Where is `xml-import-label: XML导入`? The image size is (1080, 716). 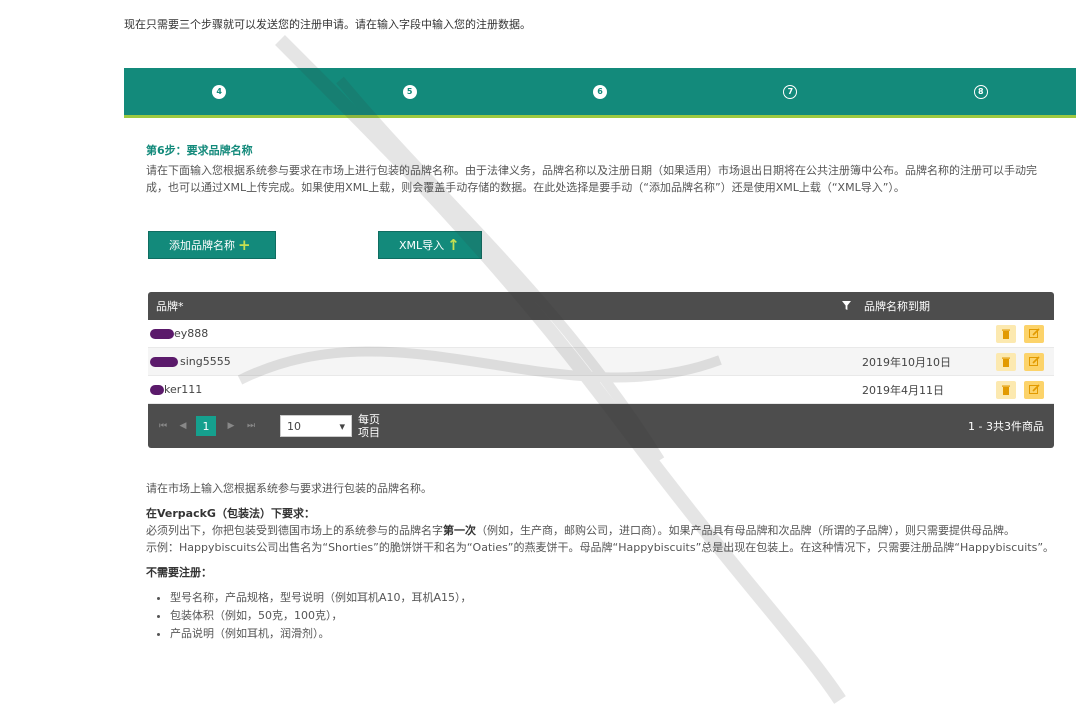 xml-import-label: XML导入 is located at coordinates (422, 245).